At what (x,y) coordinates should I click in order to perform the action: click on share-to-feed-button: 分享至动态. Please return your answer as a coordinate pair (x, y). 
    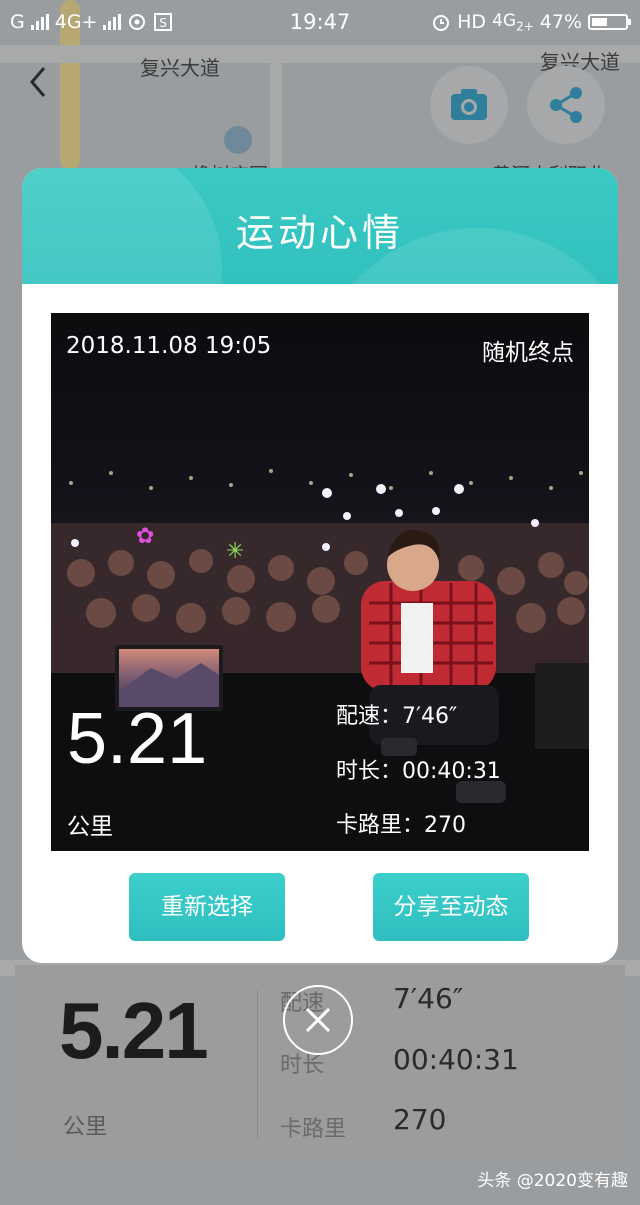
    Looking at the image, I should click on (451, 907).